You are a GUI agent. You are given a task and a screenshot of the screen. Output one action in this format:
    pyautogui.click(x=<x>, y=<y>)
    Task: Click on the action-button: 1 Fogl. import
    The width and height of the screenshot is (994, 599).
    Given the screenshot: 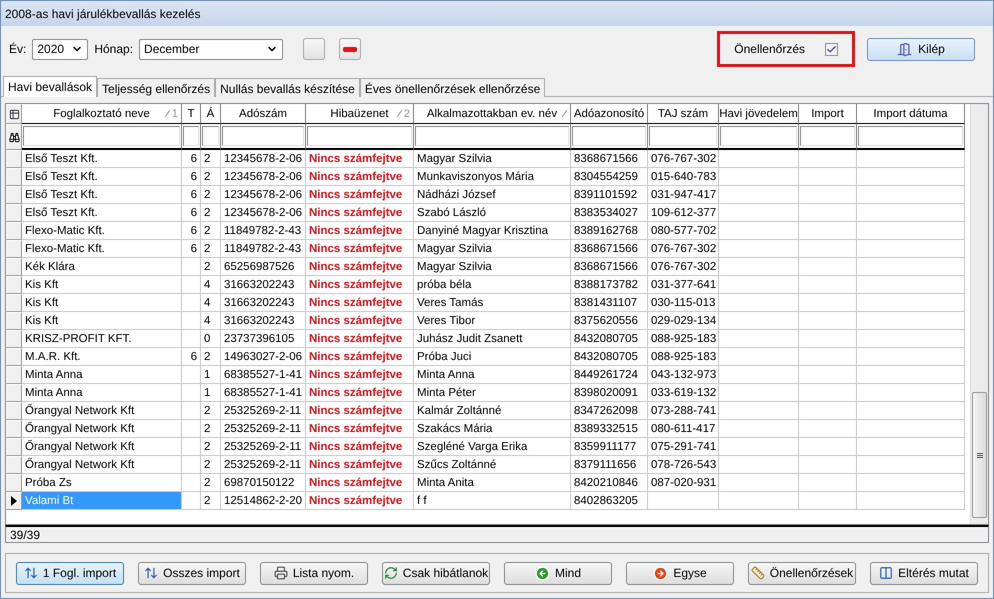 What is the action you would take?
    pyautogui.click(x=70, y=573)
    